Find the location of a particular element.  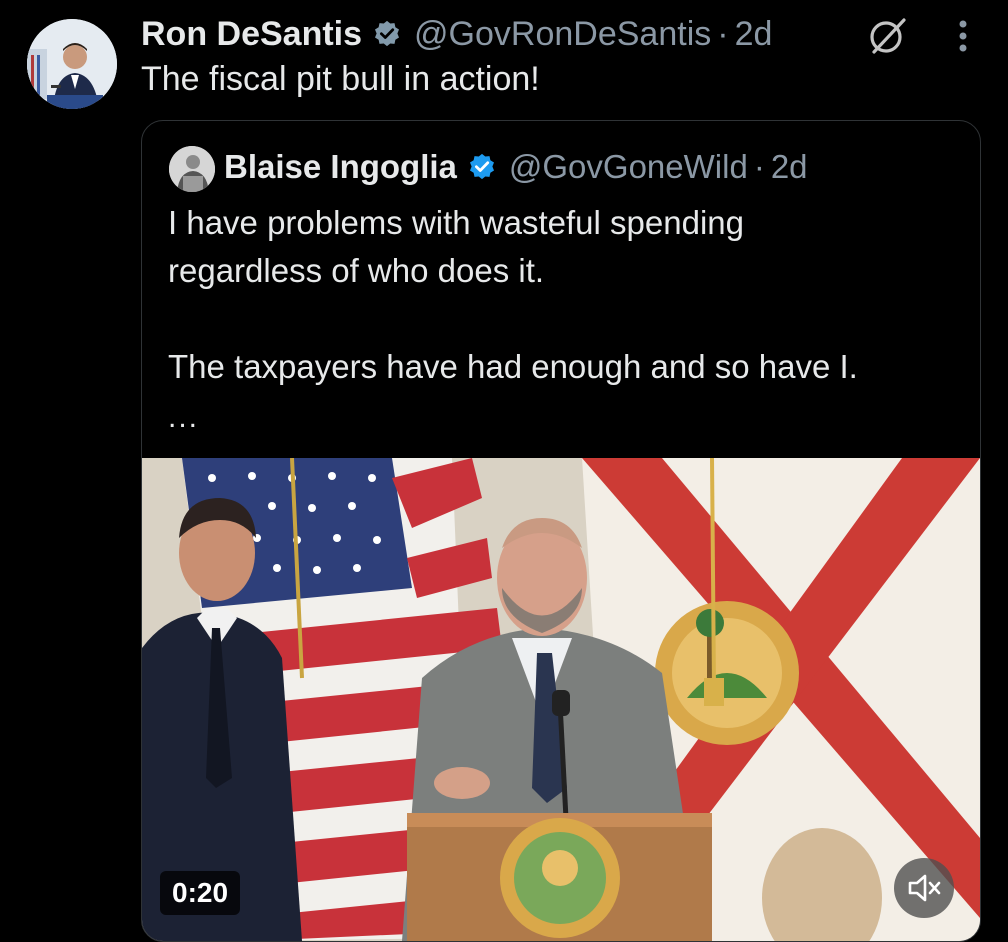

quoted-tweet-timestamp: 2d is located at coordinates (789, 167).